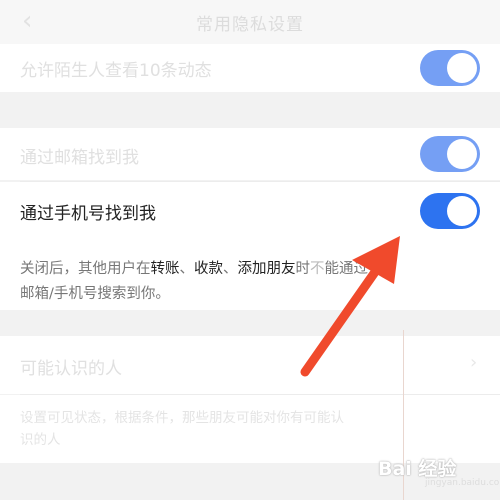  I want to click on setting-label: 通过邮箱找到我, so click(79, 158).